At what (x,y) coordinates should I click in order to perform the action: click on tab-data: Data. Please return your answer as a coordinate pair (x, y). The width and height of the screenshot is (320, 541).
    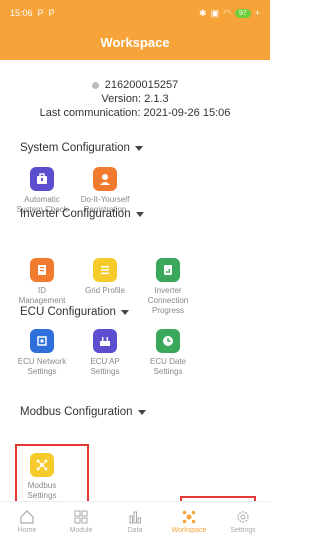
    Looking at the image, I should click on (135, 521).